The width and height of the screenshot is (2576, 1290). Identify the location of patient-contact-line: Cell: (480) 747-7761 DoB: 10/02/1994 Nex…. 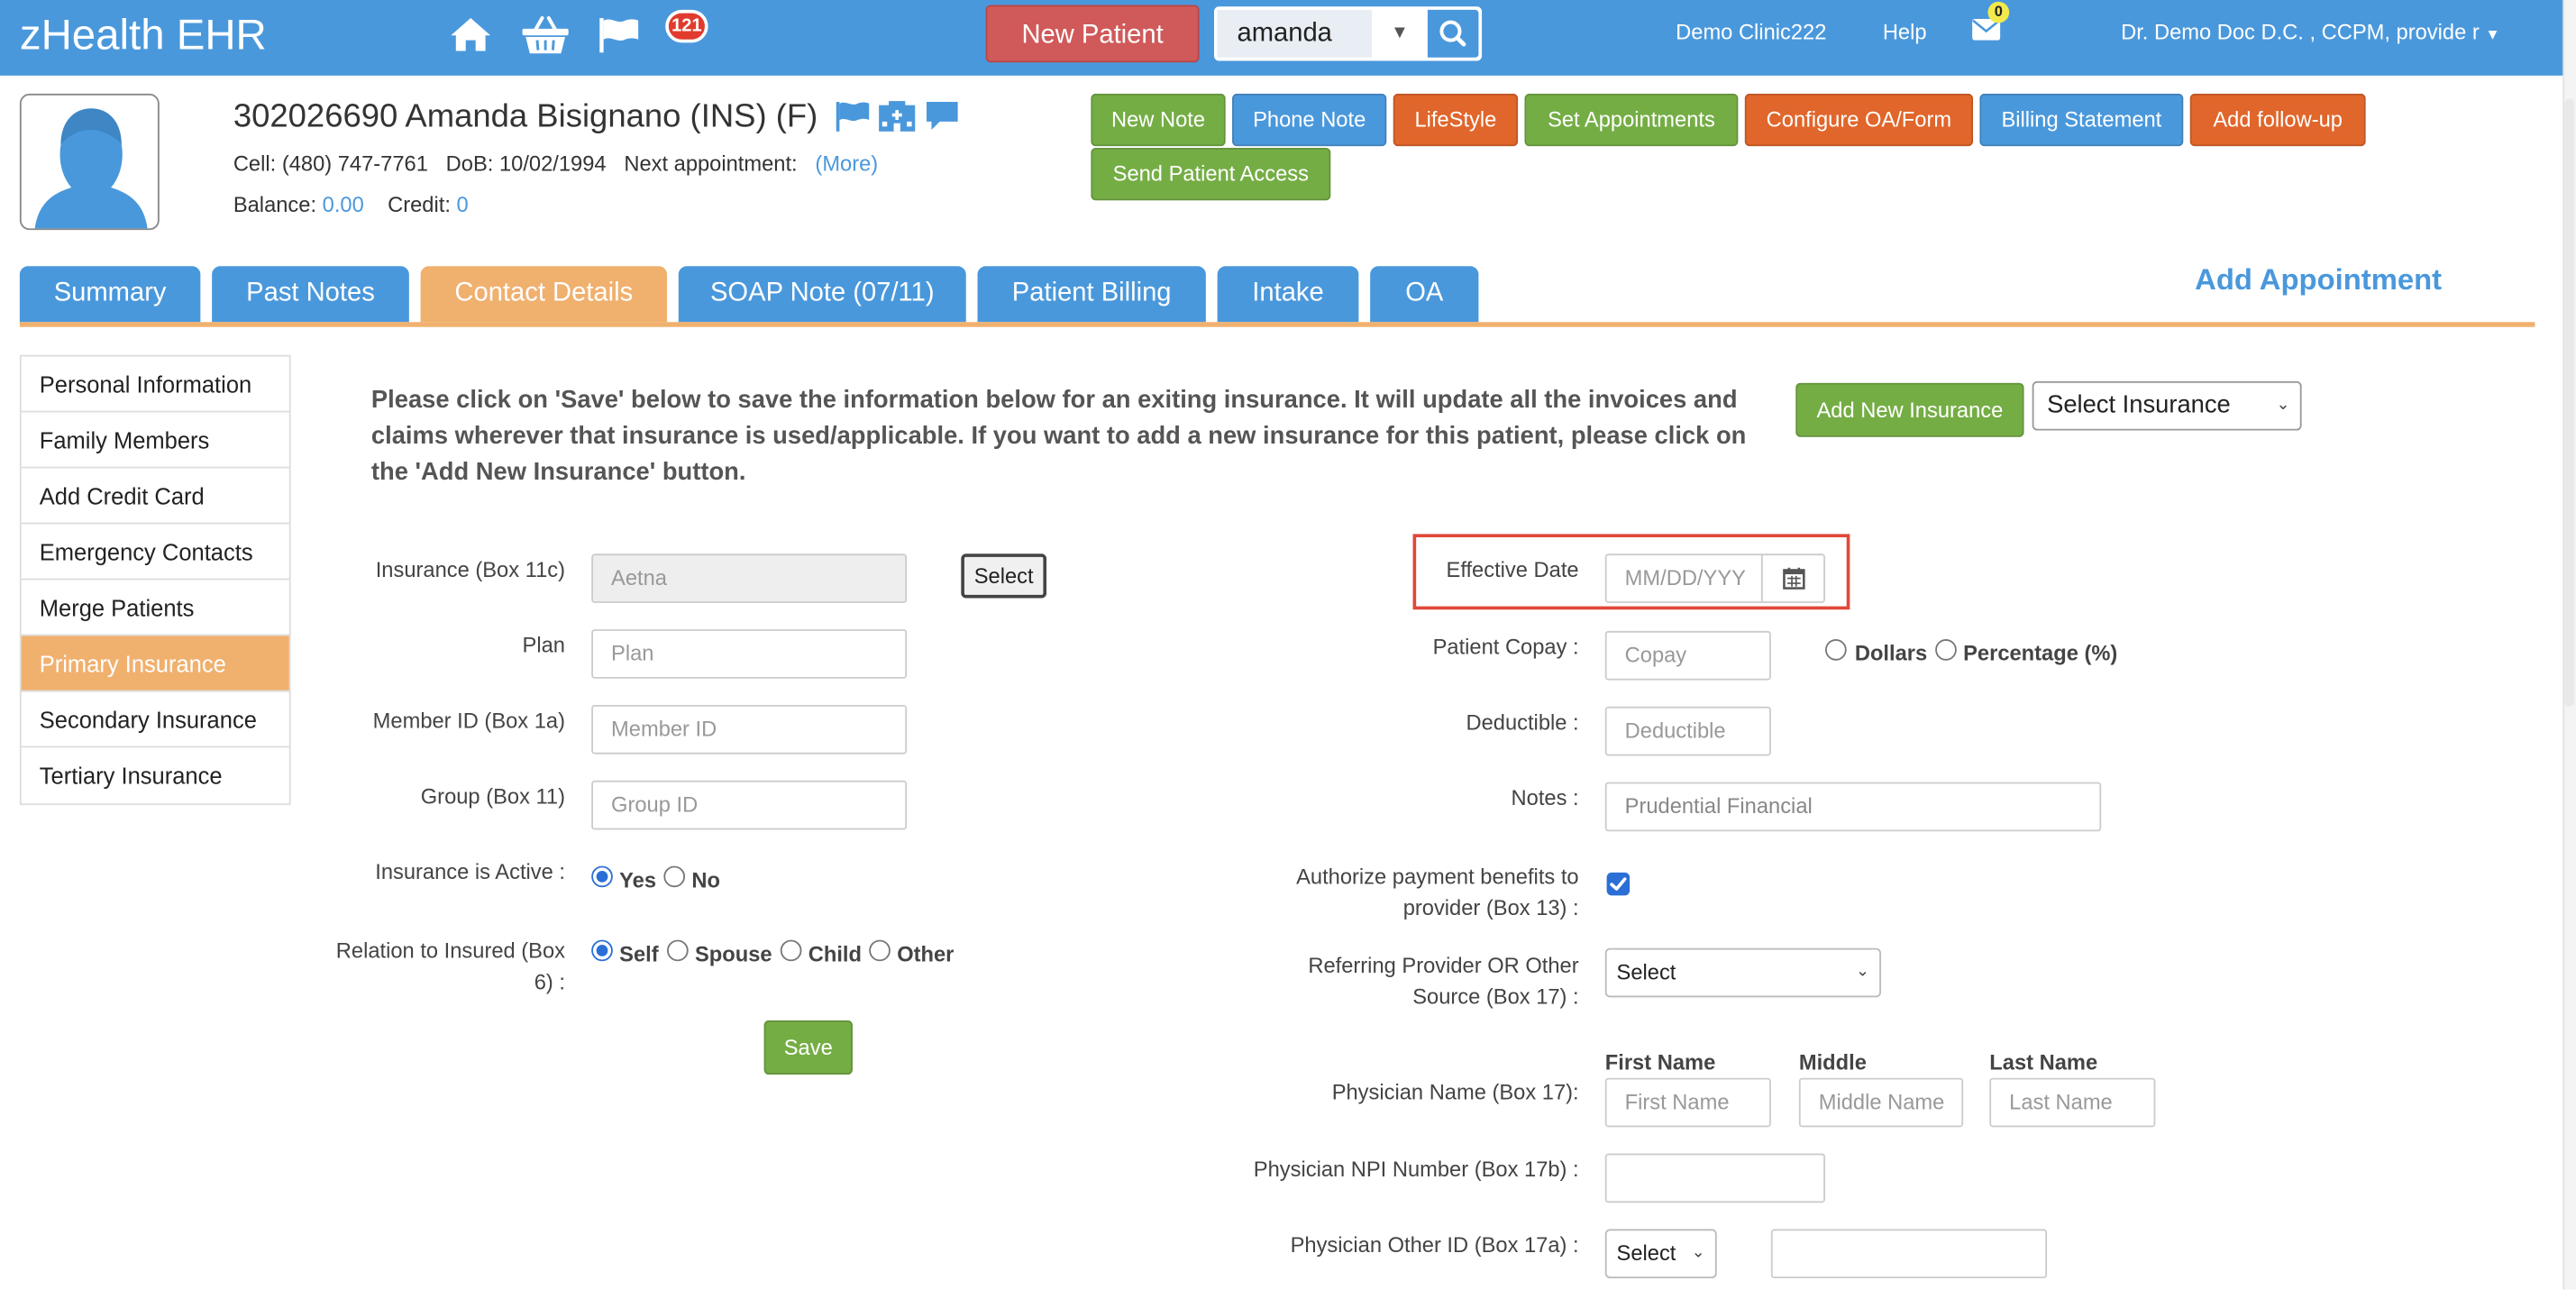
(555, 163).